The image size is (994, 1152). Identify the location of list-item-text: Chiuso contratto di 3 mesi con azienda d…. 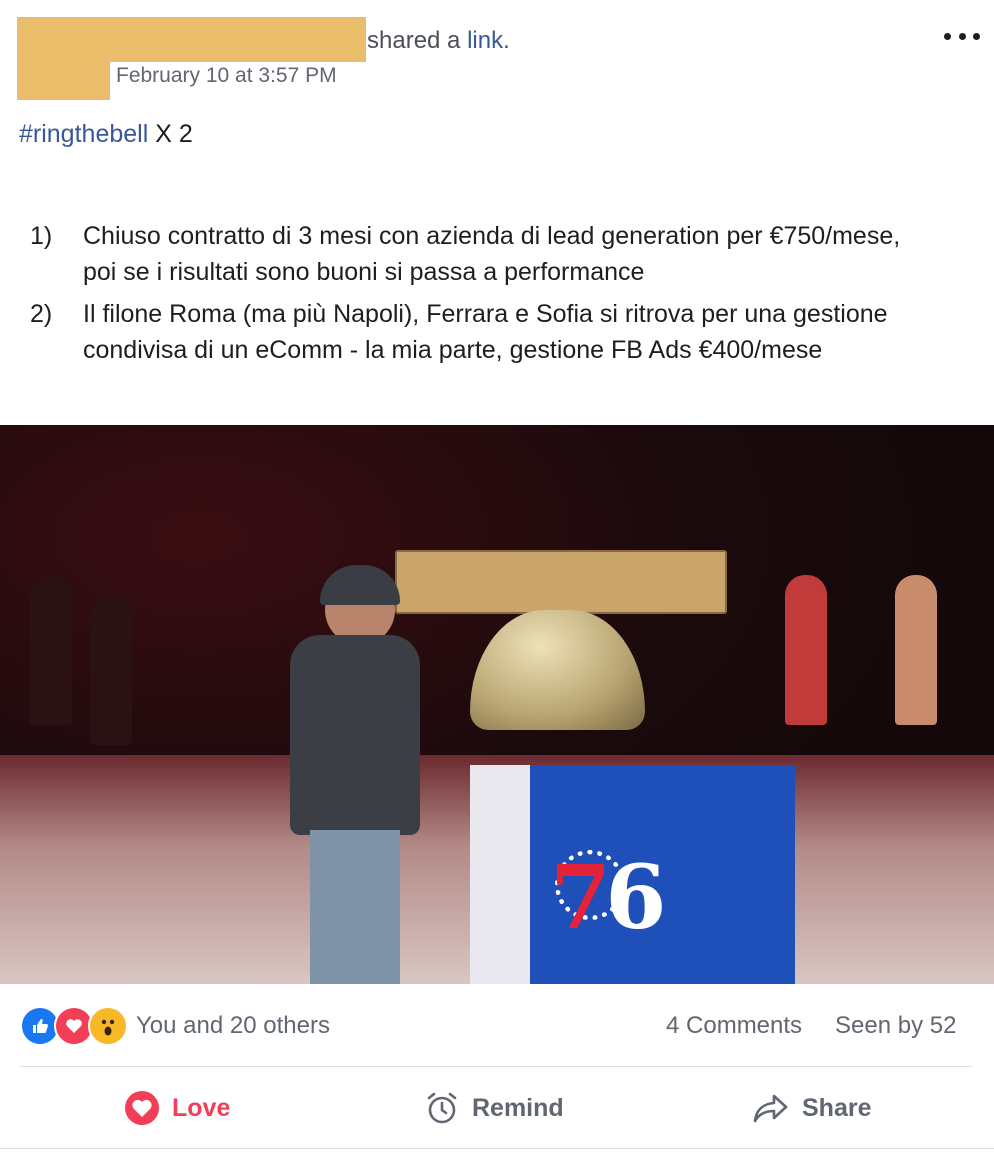
(492, 254).